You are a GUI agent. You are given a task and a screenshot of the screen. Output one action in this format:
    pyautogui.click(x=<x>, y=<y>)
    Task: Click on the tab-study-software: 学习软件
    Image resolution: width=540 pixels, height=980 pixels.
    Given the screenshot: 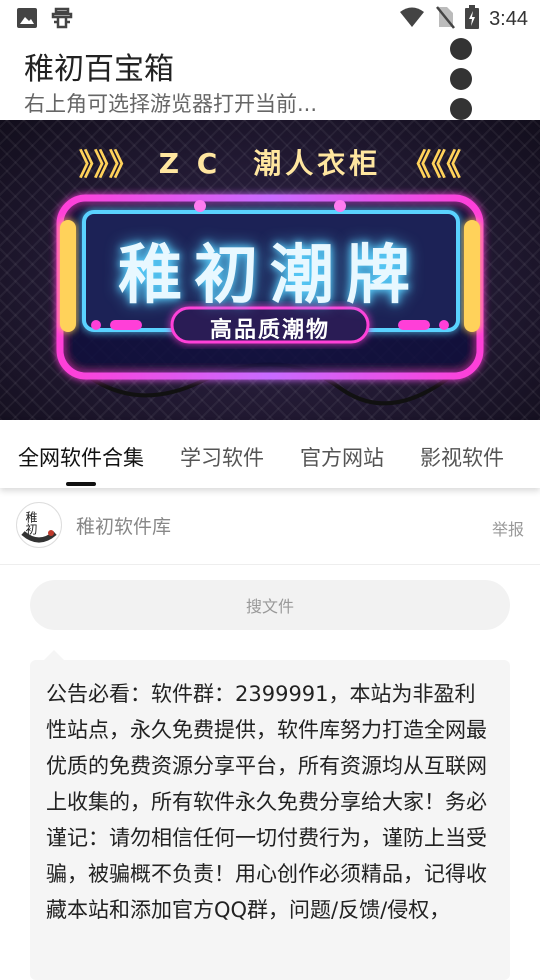 What is the action you would take?
    pyautogui.click(x=222, y=457)
    